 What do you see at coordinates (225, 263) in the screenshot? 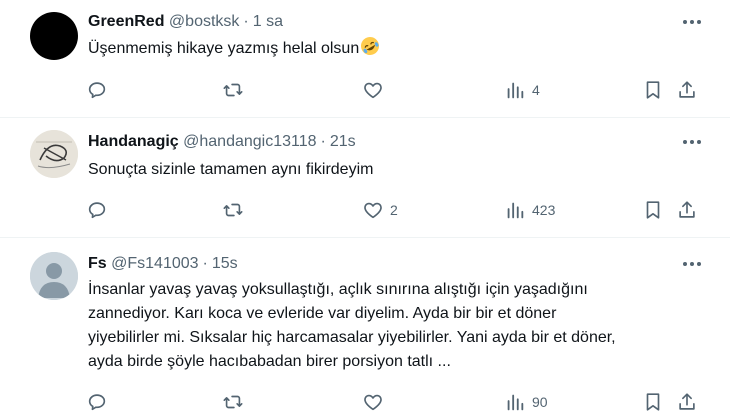
I see `timestamp: 15s` at bounding box center [225, 263].